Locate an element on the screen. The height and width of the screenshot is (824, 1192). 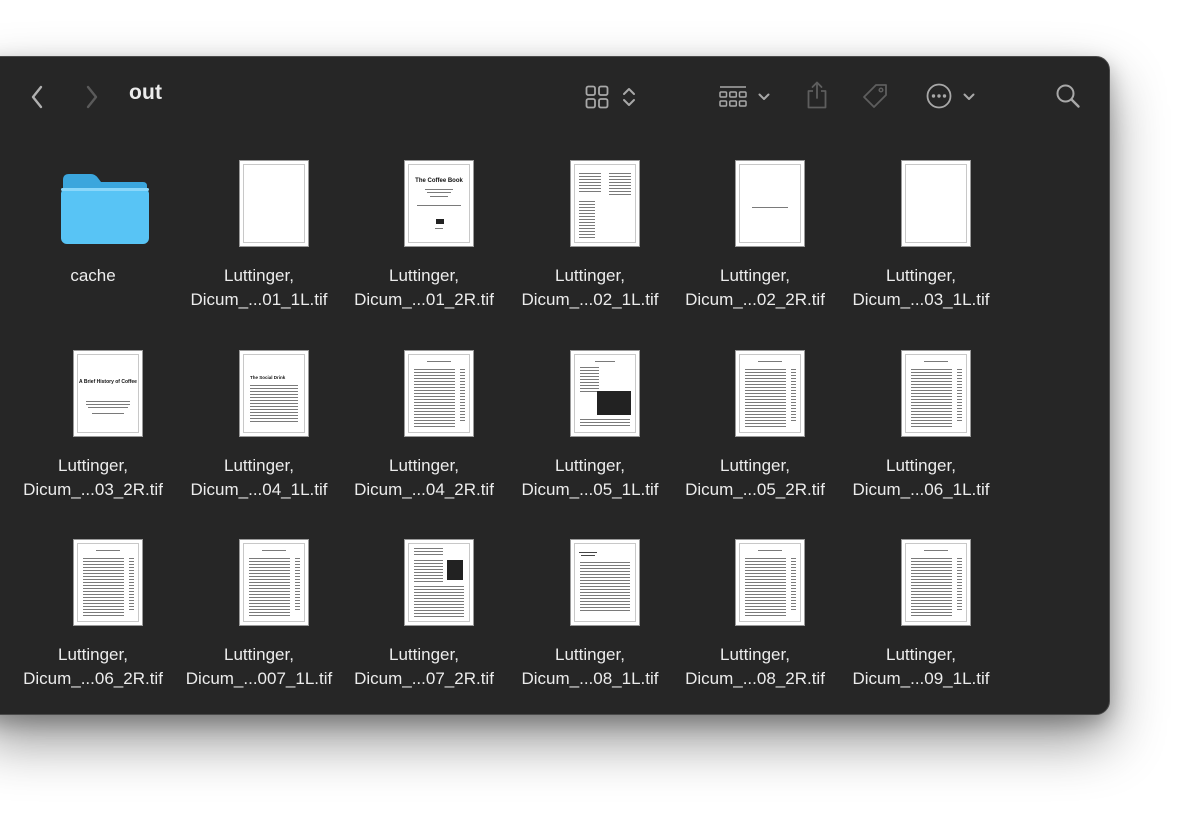
group-icon is located at coordinates (733, 96).